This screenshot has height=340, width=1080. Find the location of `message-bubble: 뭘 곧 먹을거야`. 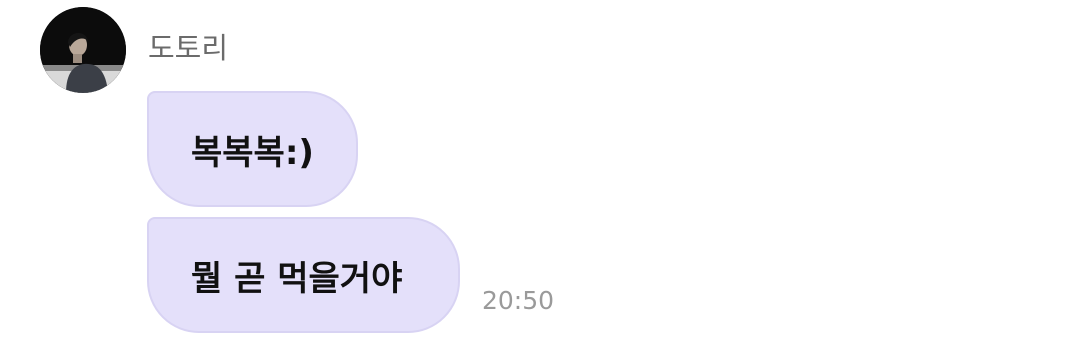

message-bubble: 뭘 곧 먹을거야 is located at coordinates (303, 275).